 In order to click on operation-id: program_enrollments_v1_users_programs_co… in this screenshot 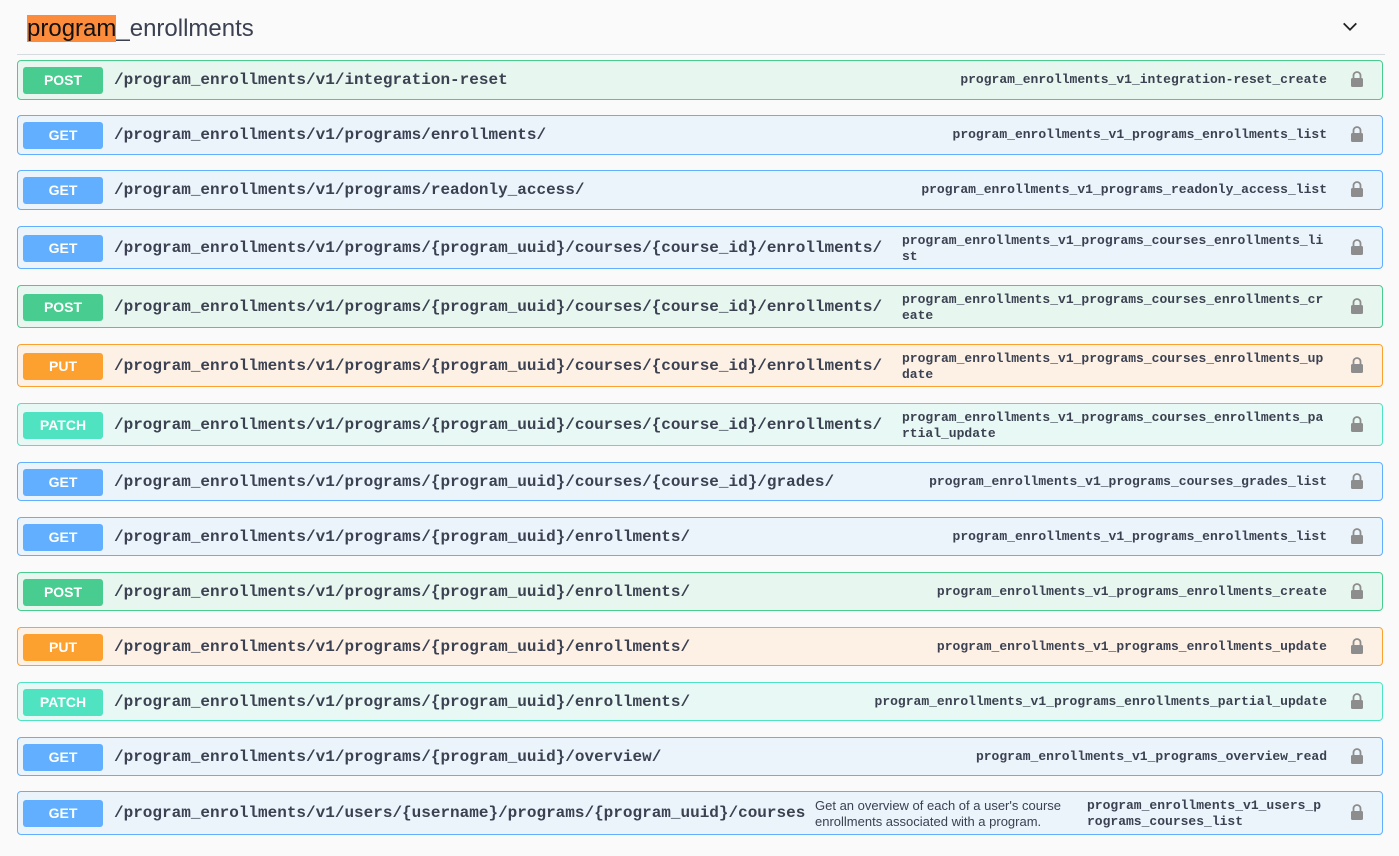, I will do `click(1204, 813)`.